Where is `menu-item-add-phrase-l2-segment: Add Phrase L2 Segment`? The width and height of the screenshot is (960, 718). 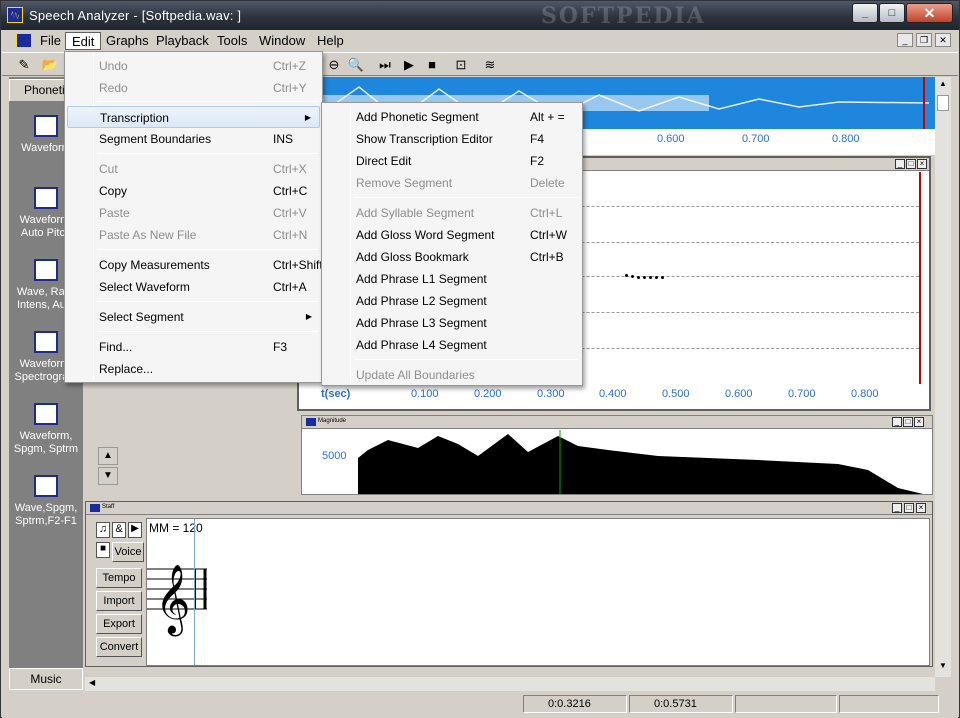
menu-item-add-phrase-l2-segment: Add Phrase L2 Segment is located at coordinates (452, 301).